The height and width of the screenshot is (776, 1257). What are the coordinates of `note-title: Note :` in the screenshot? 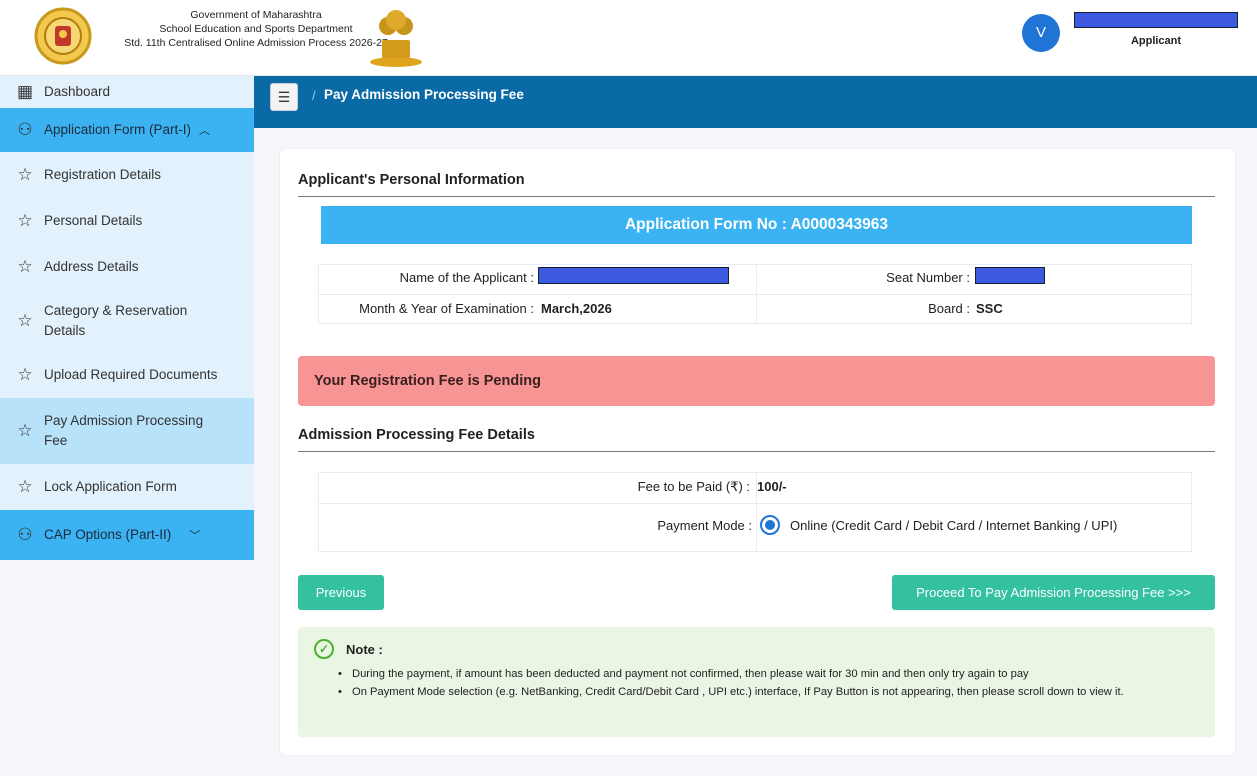 It's located at (364, 649).